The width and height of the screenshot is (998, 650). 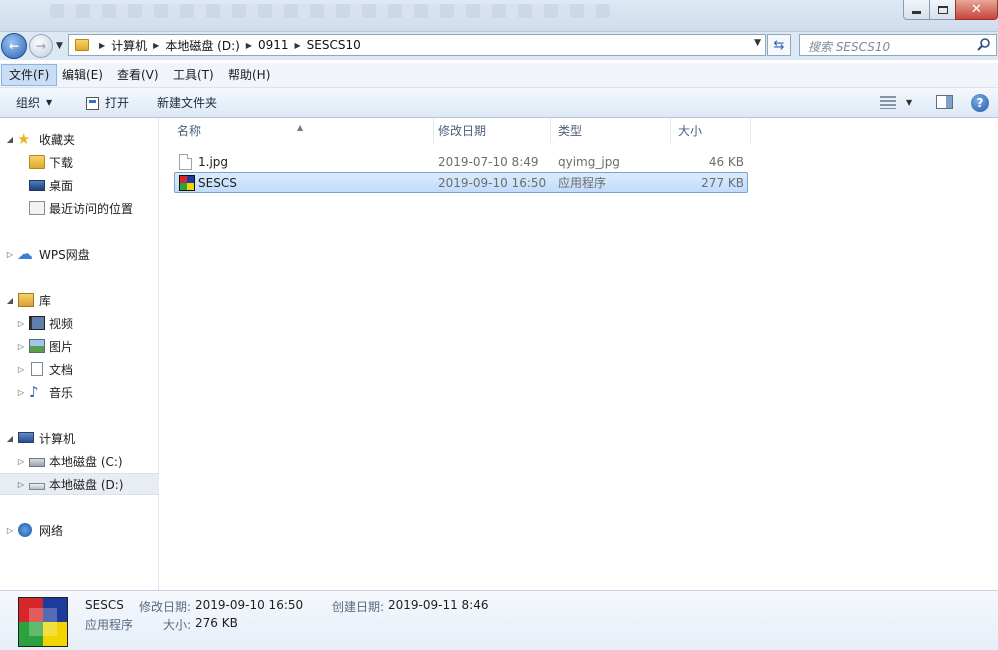 I want to click on application-icon, so click(x=43, y=622).